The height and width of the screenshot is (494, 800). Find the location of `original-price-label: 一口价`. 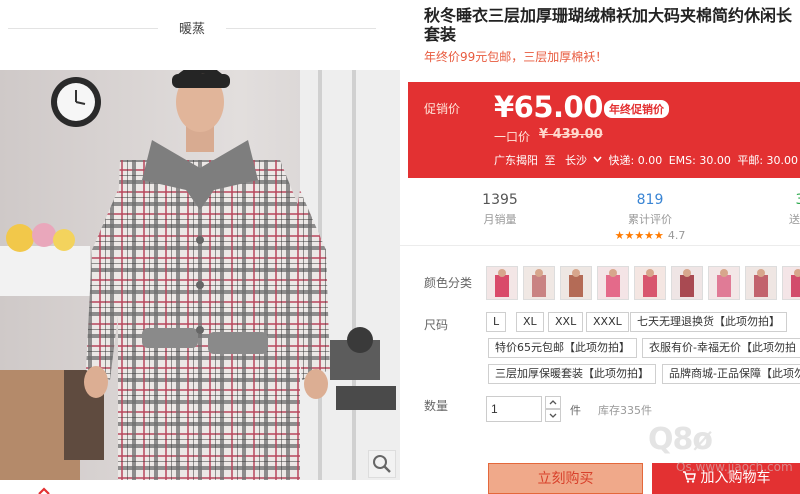

original-price-label: 一口价 is located at coordinates (512, 137).